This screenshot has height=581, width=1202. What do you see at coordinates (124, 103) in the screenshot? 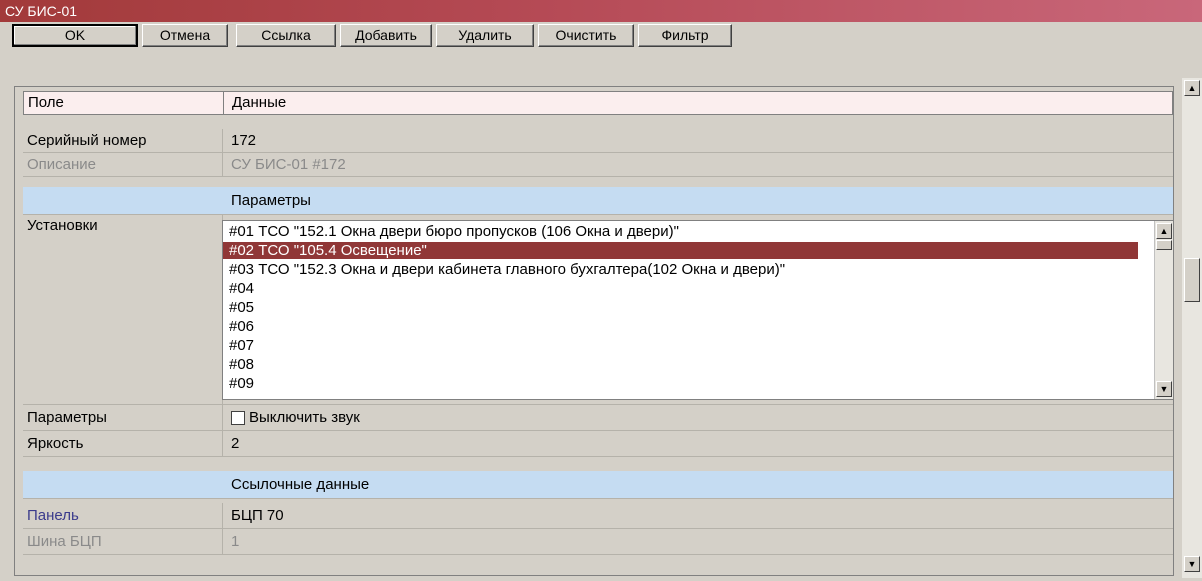
I see `header-field: Поле` at bounding box center [124, 103].